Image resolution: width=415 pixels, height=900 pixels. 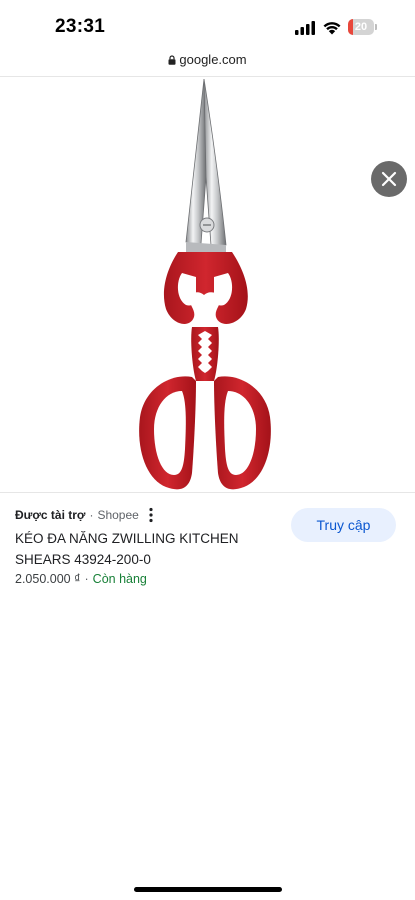 I want to click on status-bar: 23:31 20, so click(x=207, y=26).